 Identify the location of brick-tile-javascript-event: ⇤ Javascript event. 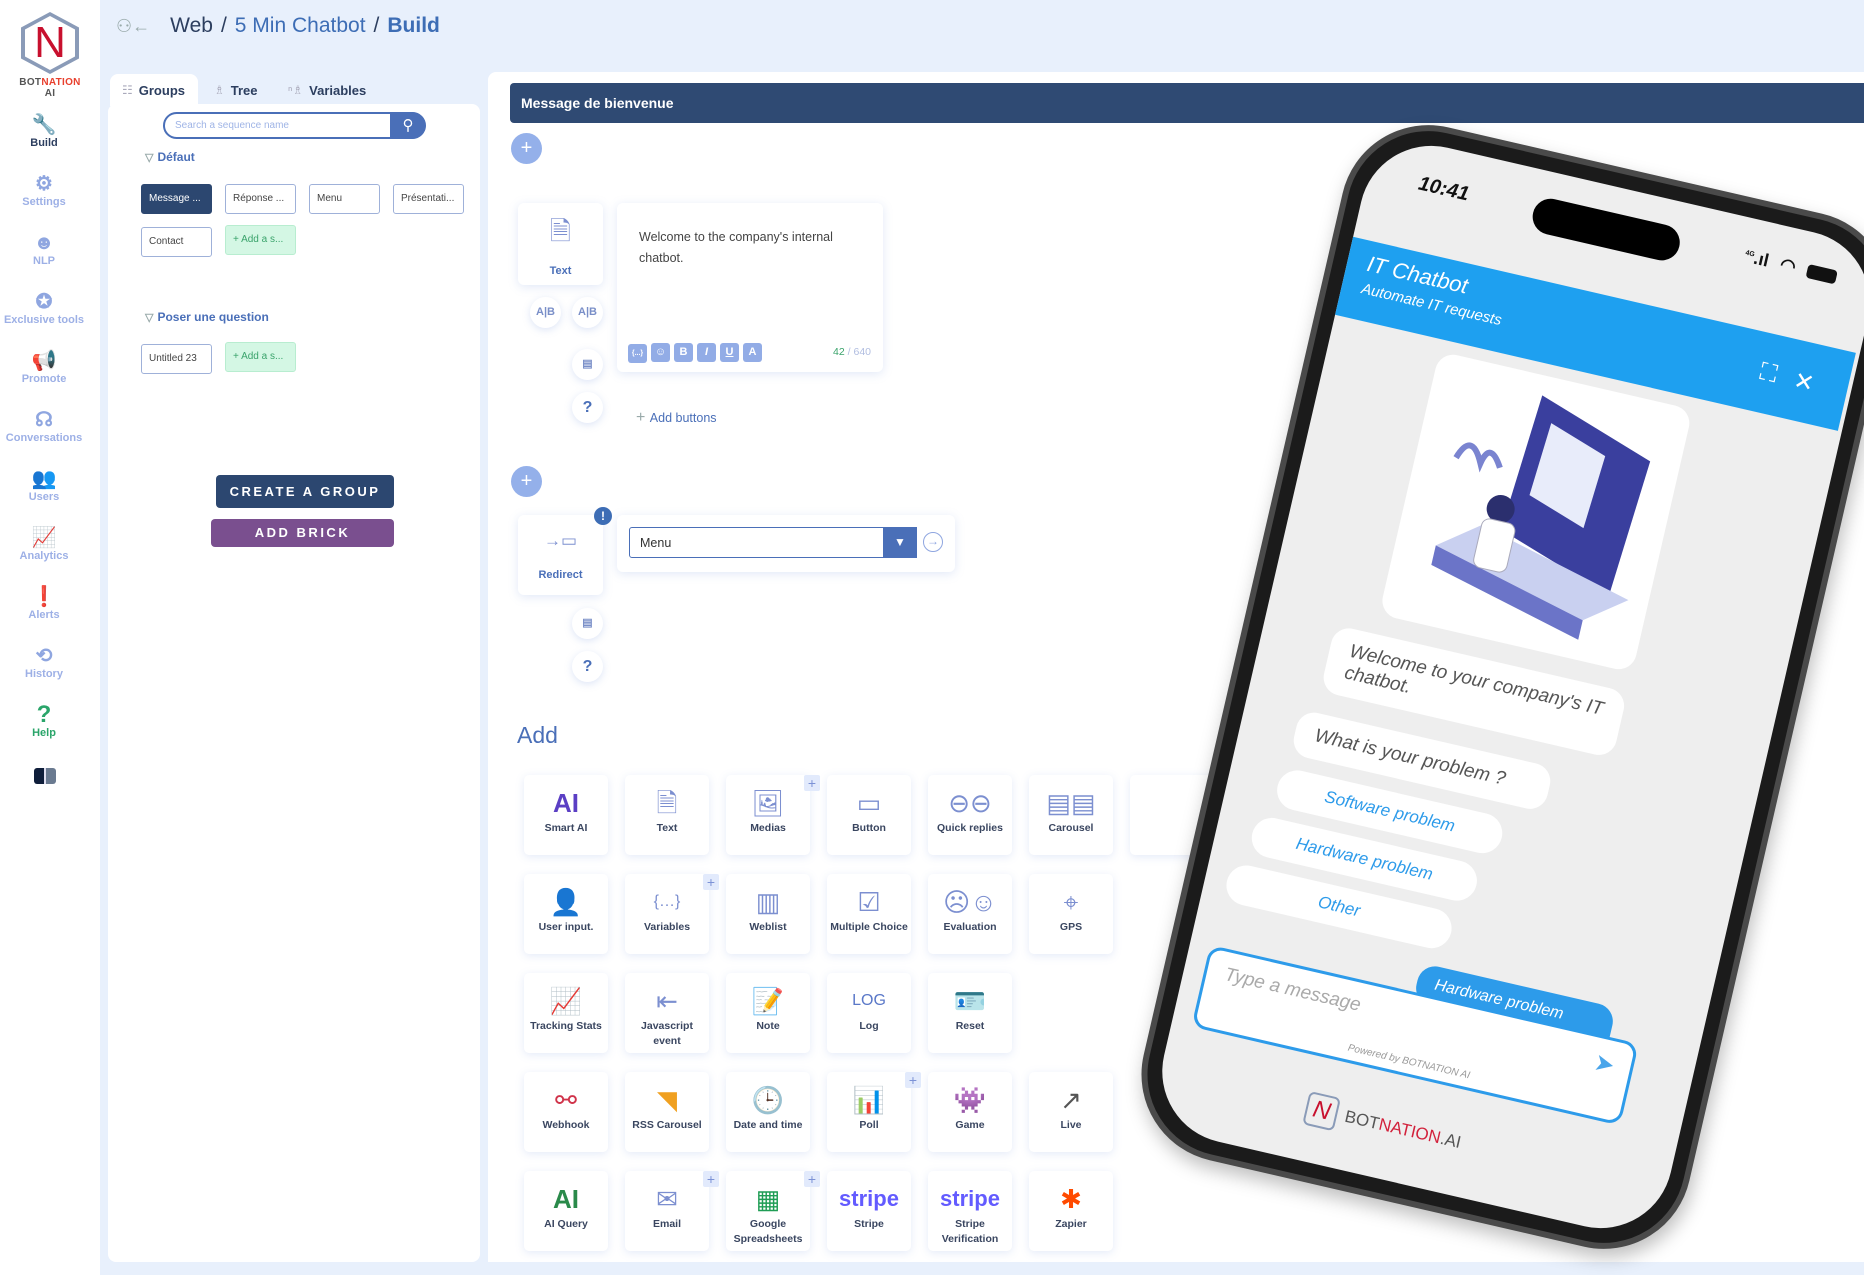
(667, 1013).